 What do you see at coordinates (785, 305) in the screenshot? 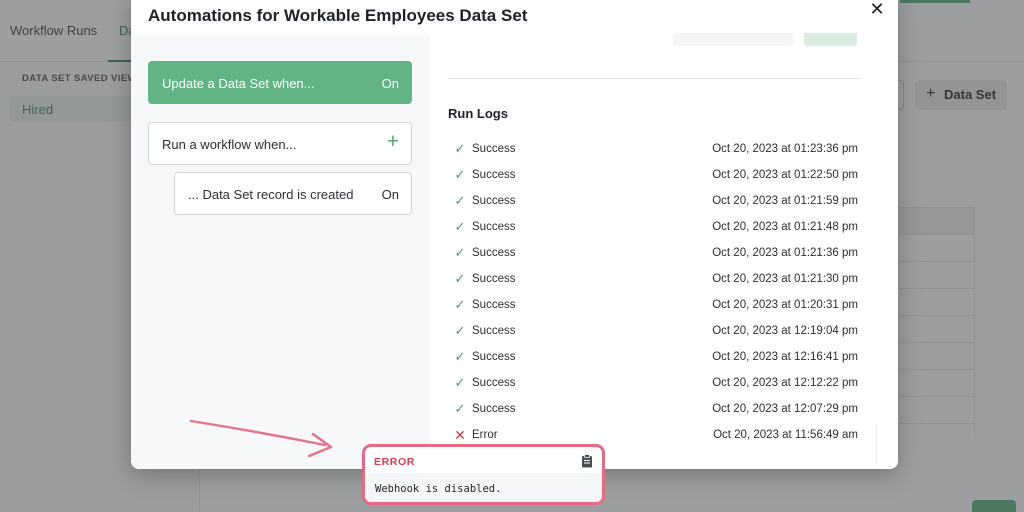
I see `log-timestamp: Oct 20, 2023 at 01:20:31 pm` at bounding box center [785, 305].